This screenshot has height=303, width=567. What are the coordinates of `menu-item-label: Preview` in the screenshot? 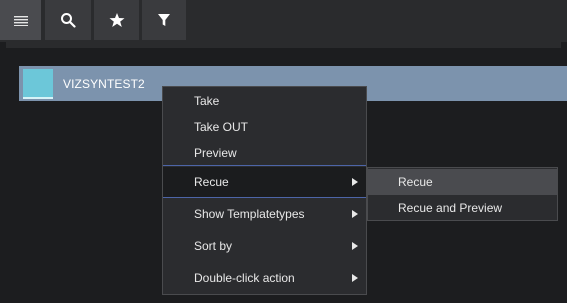 It's located at (215, 153).